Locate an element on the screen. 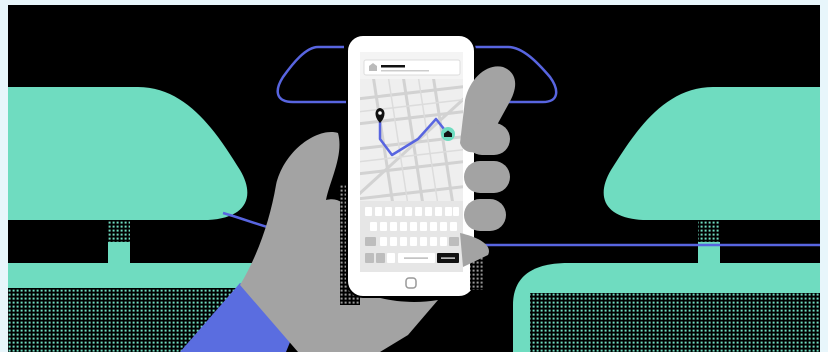  delete-key is located at coordinates (454, 241).